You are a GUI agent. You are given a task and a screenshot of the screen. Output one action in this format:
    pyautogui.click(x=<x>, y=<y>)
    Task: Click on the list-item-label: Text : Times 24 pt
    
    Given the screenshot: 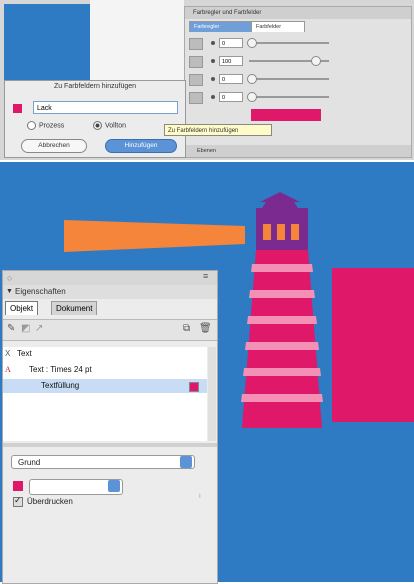 What is the action you would take?
    pyautogui.click(x=60, y=369)
    